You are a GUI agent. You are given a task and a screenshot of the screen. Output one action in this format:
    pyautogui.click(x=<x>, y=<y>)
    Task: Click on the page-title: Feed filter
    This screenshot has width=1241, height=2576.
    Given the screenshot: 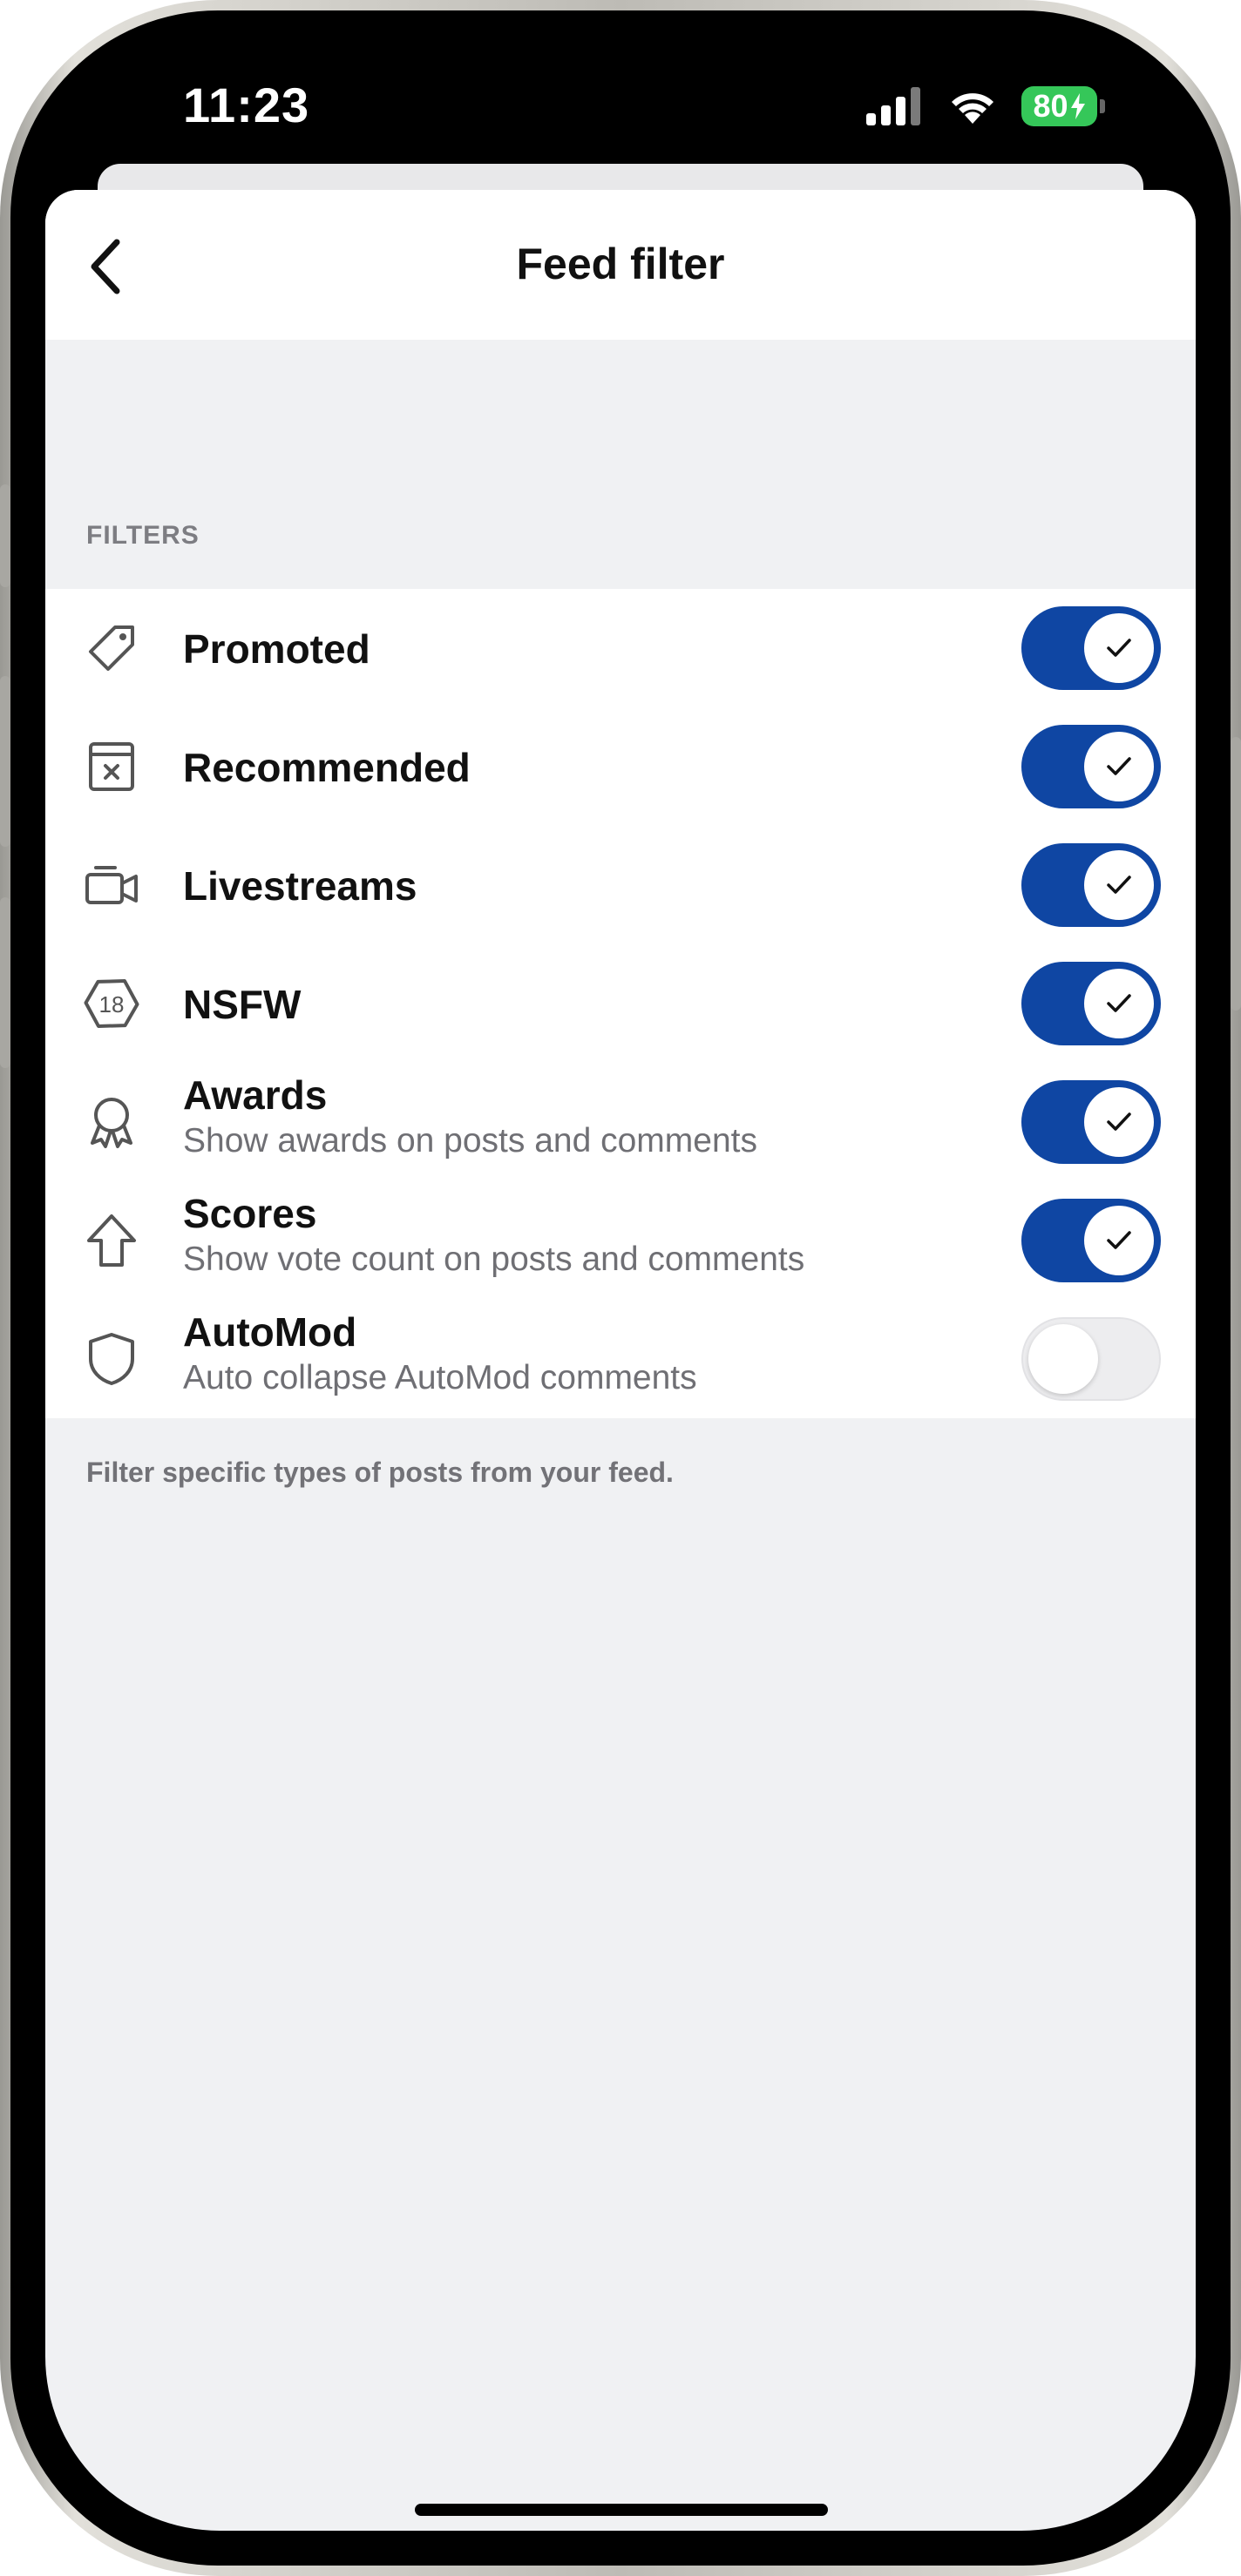 What is the action you would take?
    pyautogui.click(x=620, y=264)
    